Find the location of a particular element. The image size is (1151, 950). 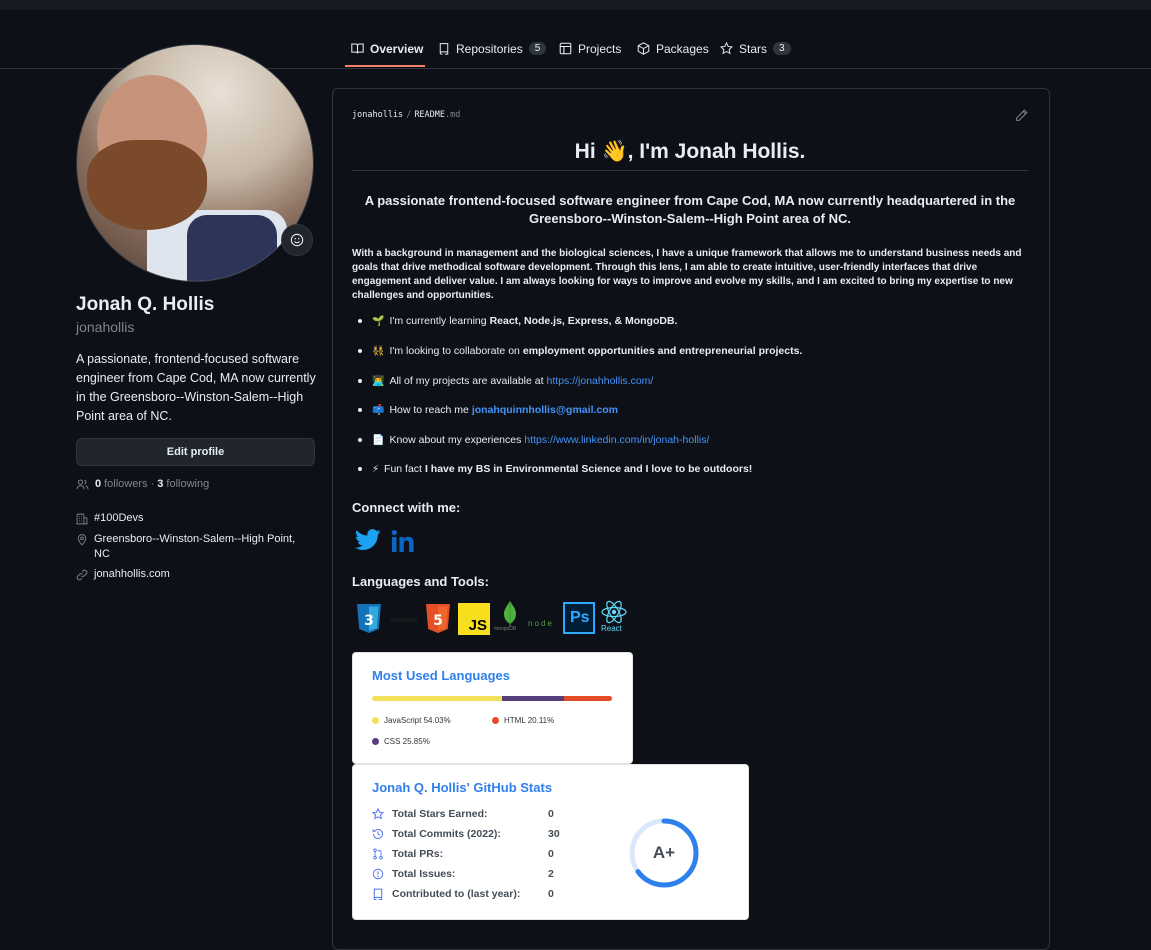

organization-text: #100Devs is located at coordinates (119, 518).